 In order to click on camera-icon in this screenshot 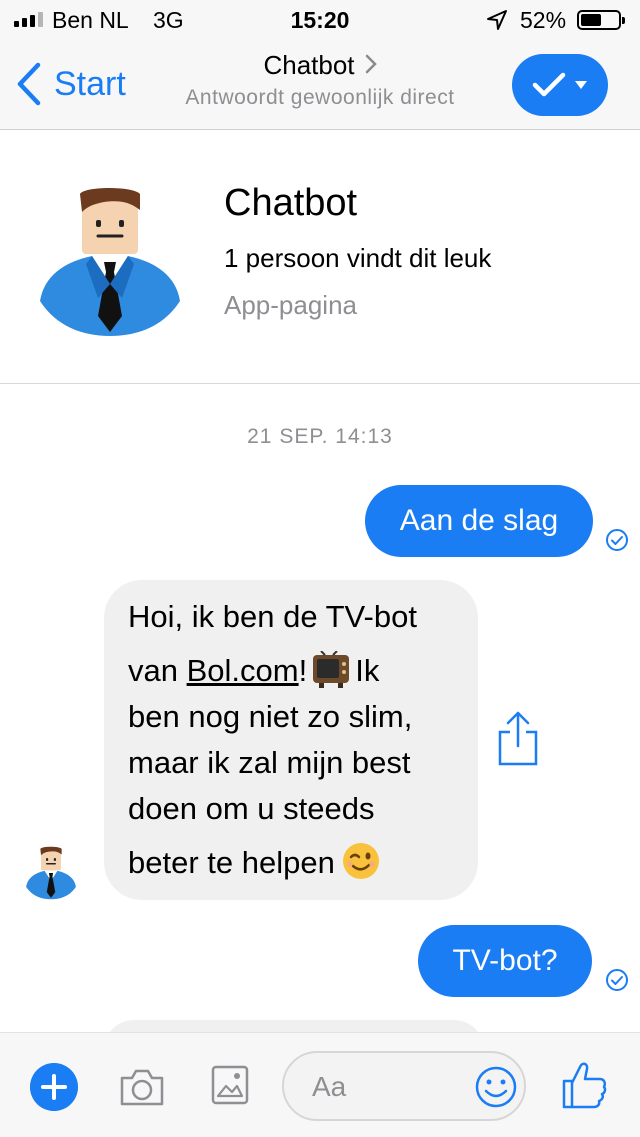, I will do `click(142, 1087)`.